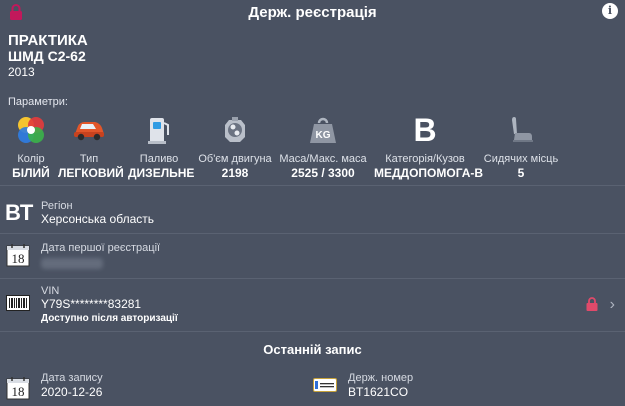  What do you see at coordinates (235, 130) in the screenshot?
I see `engine-icon` at bounding box center [235, 130].